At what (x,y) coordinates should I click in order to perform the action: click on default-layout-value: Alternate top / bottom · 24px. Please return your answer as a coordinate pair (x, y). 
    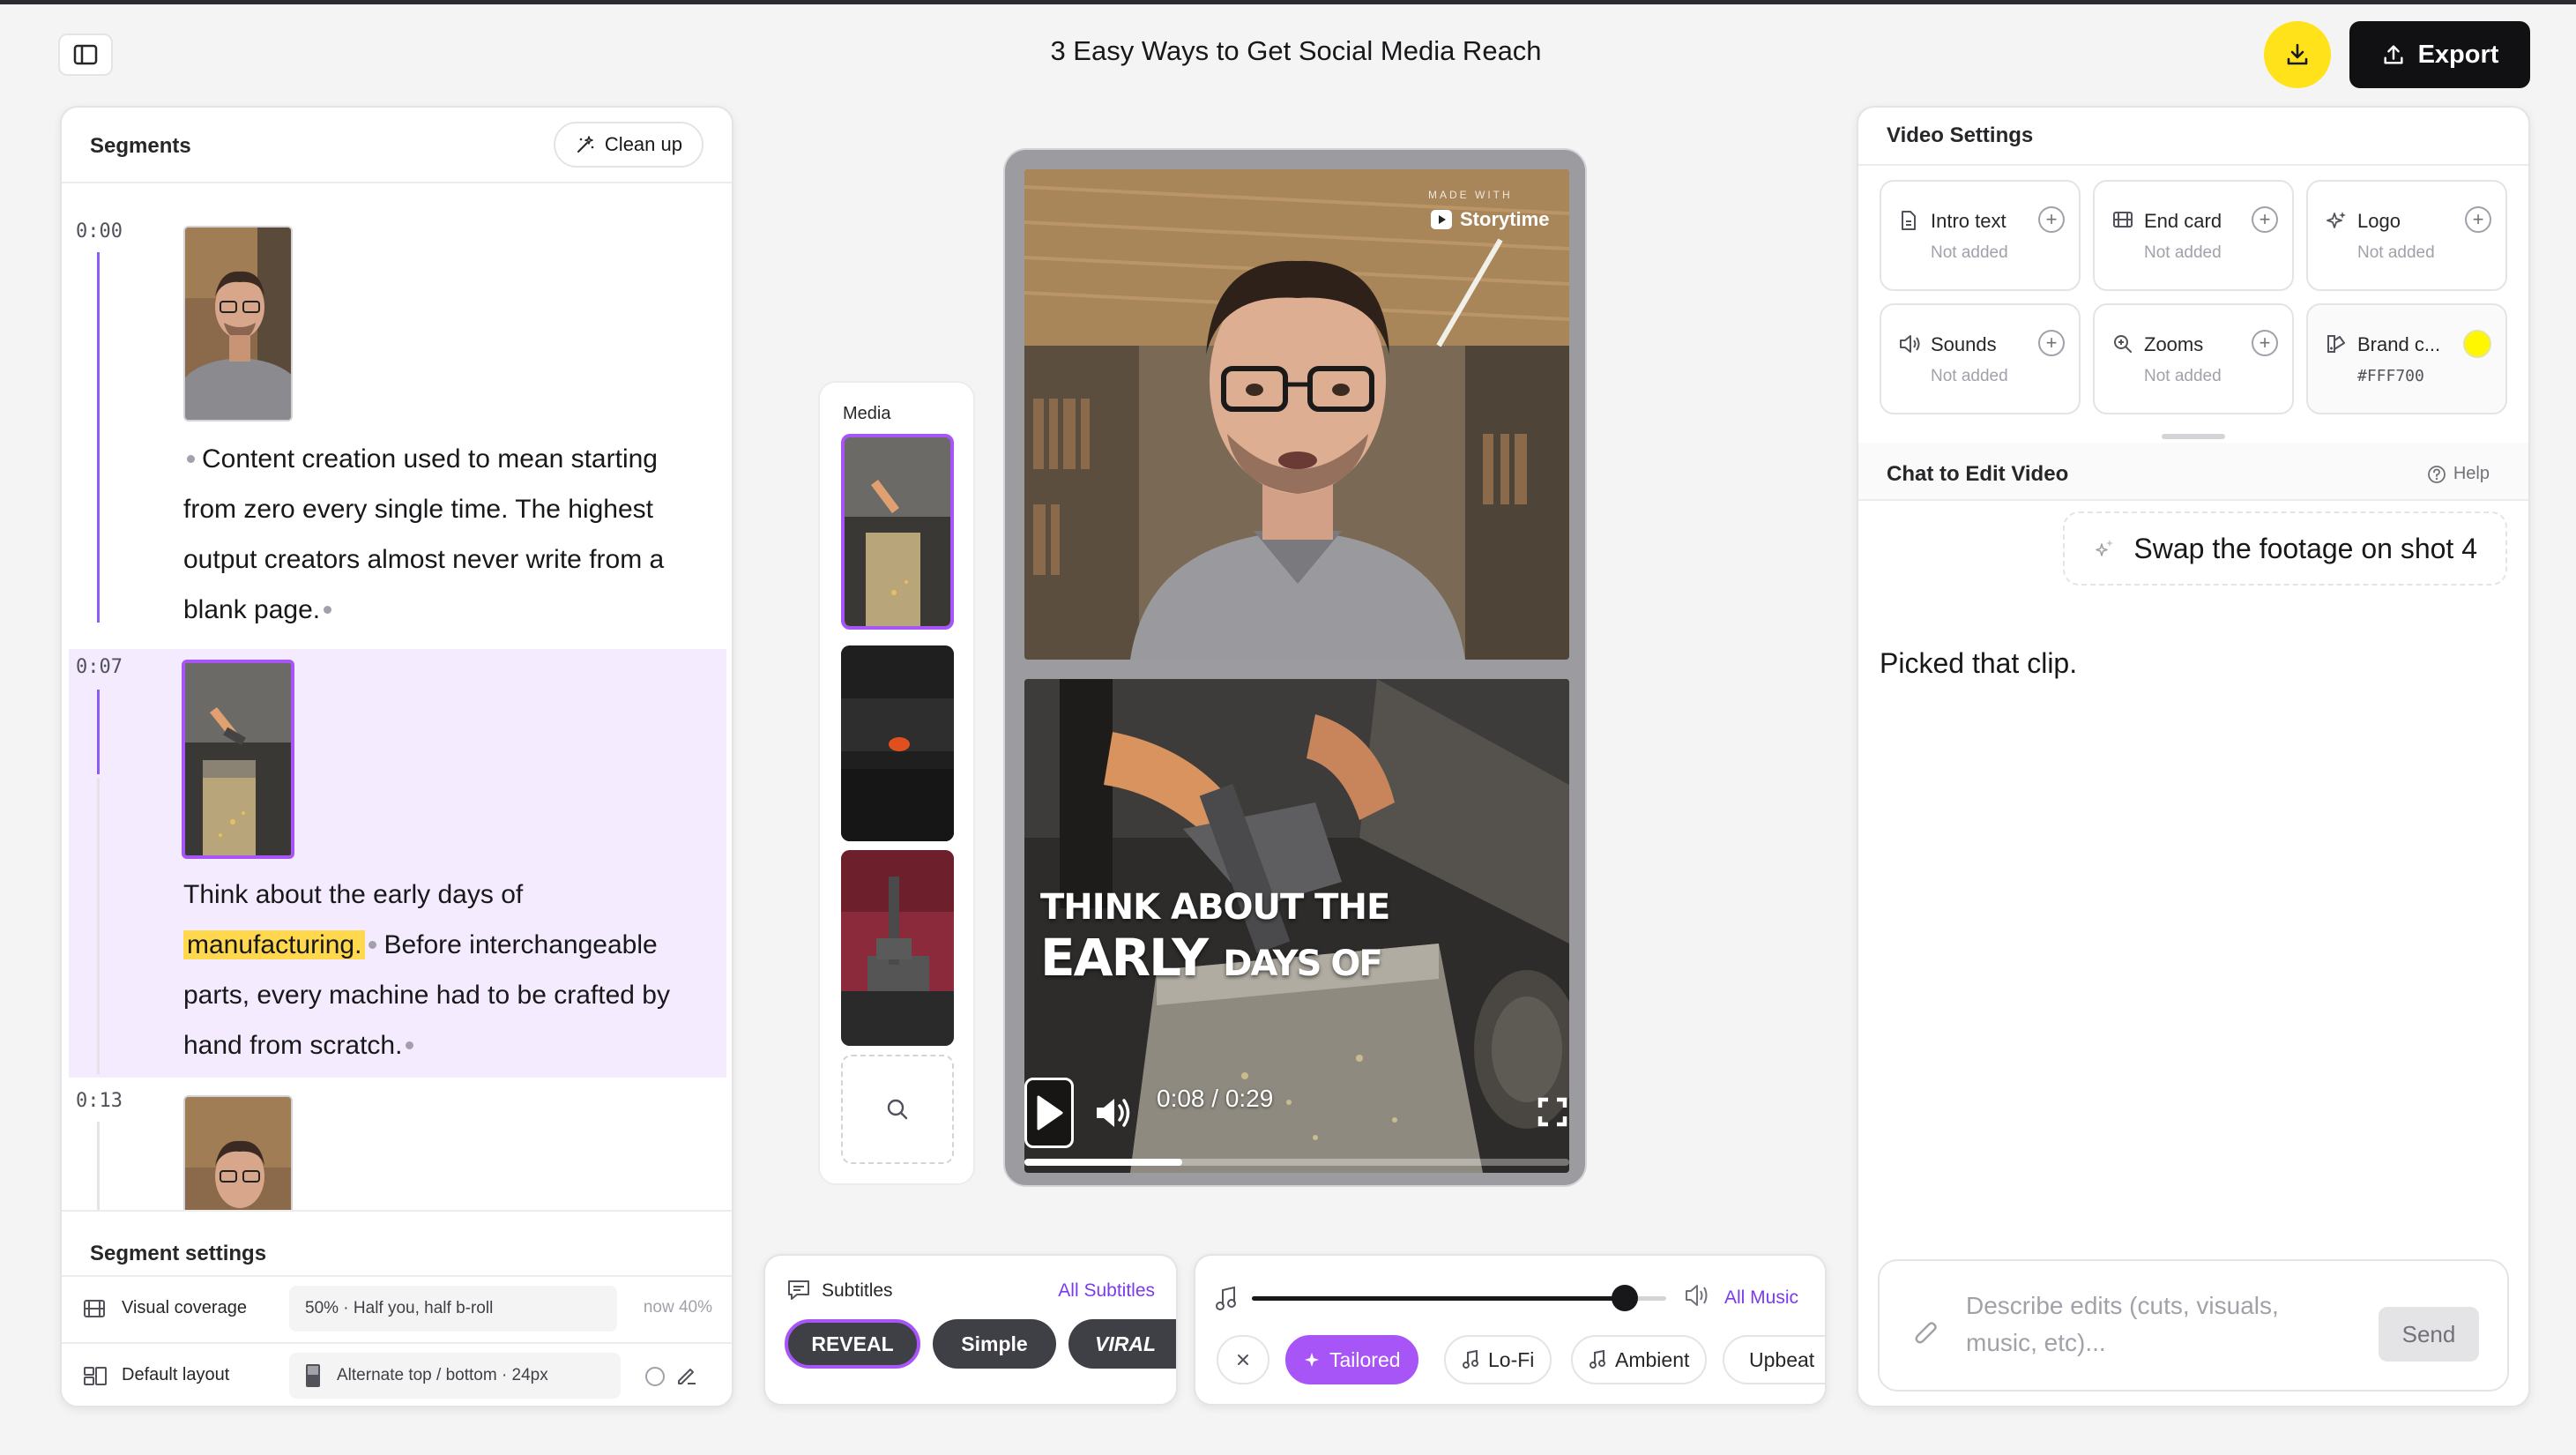
    Looking at the image, I should click on (455, 1376).